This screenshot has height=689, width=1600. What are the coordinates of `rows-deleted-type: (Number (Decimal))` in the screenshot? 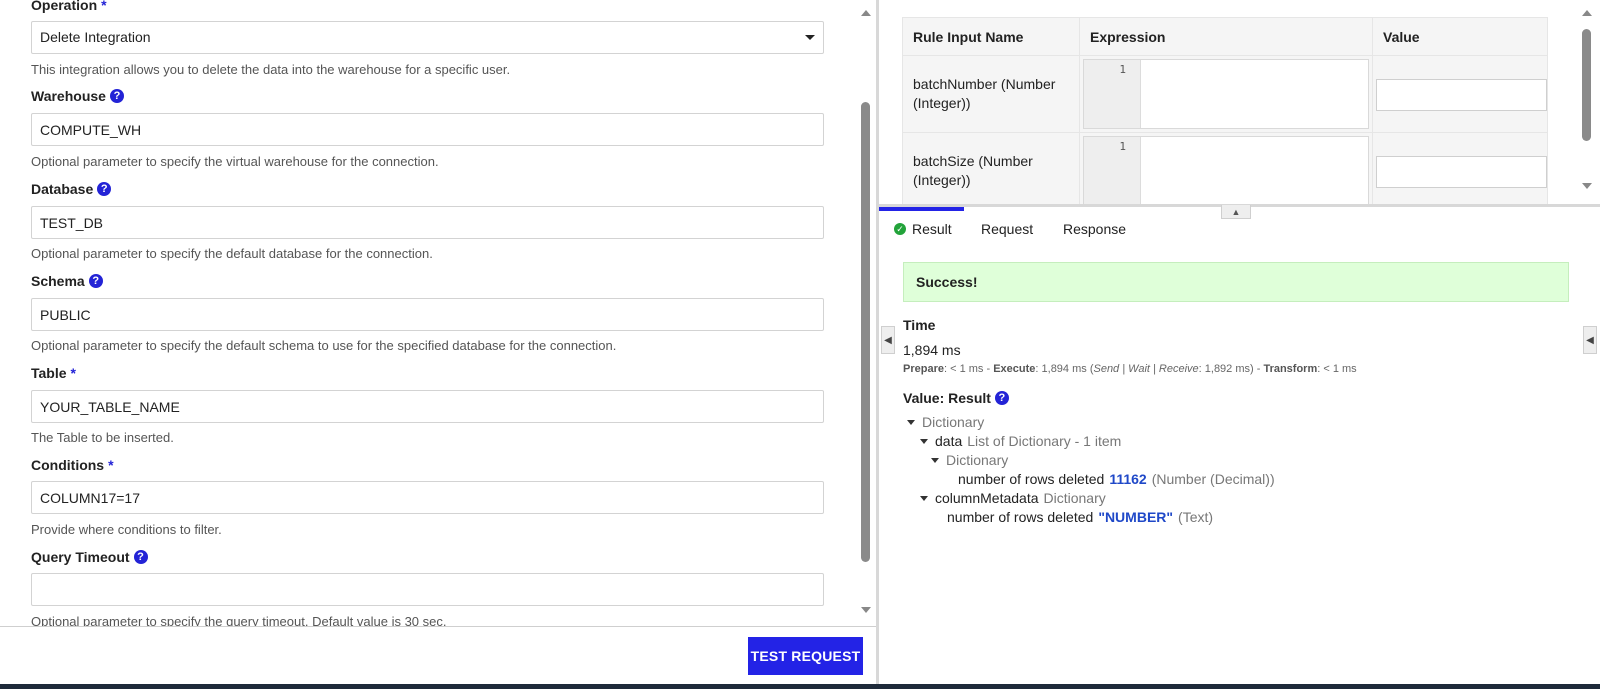 It's located at (1213, 479).